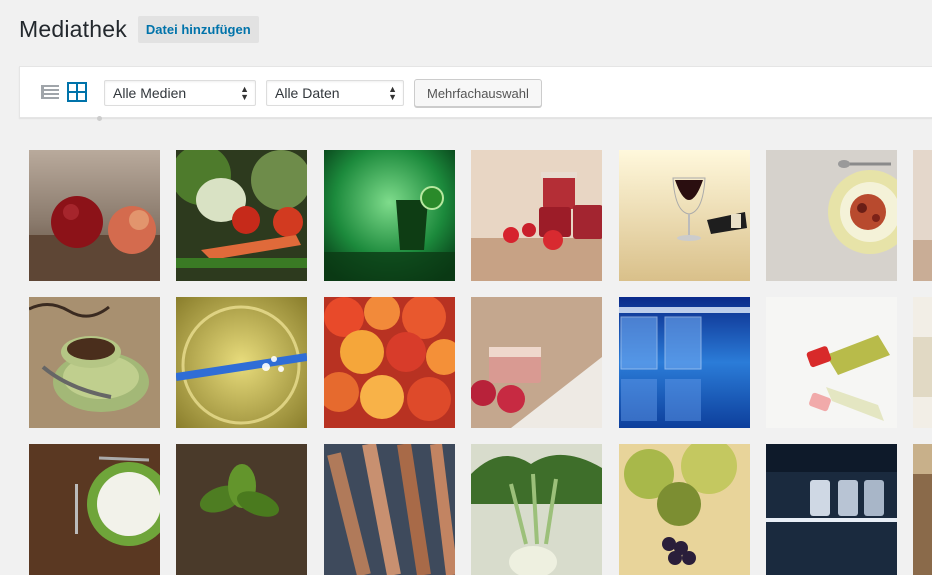  I want to click on media-item-glass-bubbles, so click(241, 362).